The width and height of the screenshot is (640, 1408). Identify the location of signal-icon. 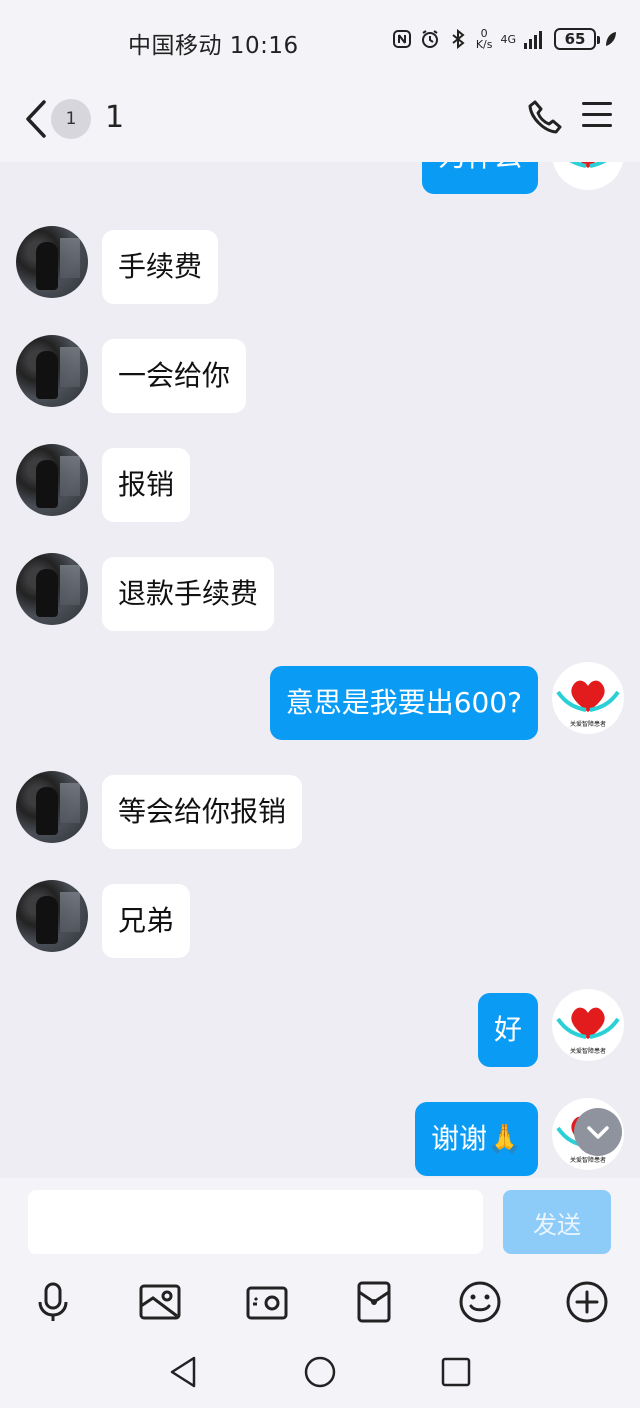
(533, 40).